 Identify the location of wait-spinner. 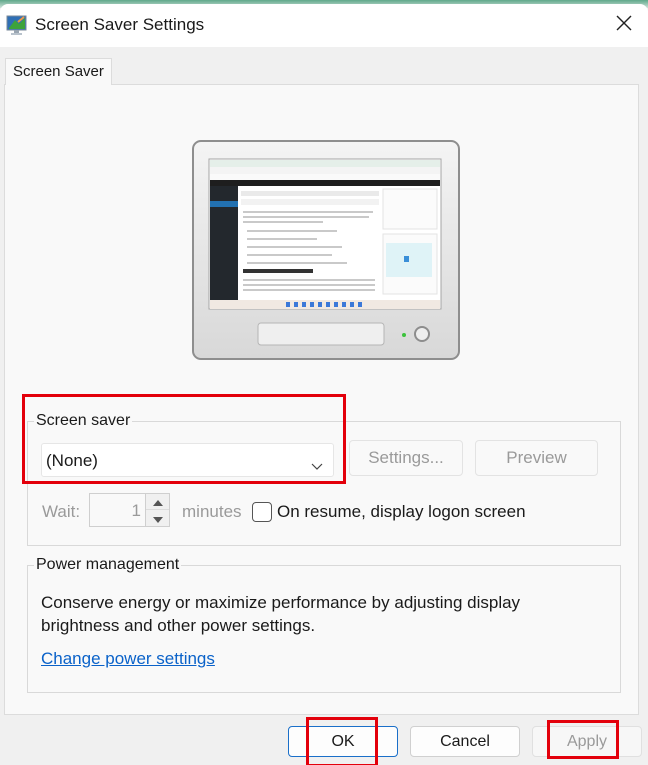
(158, 510).